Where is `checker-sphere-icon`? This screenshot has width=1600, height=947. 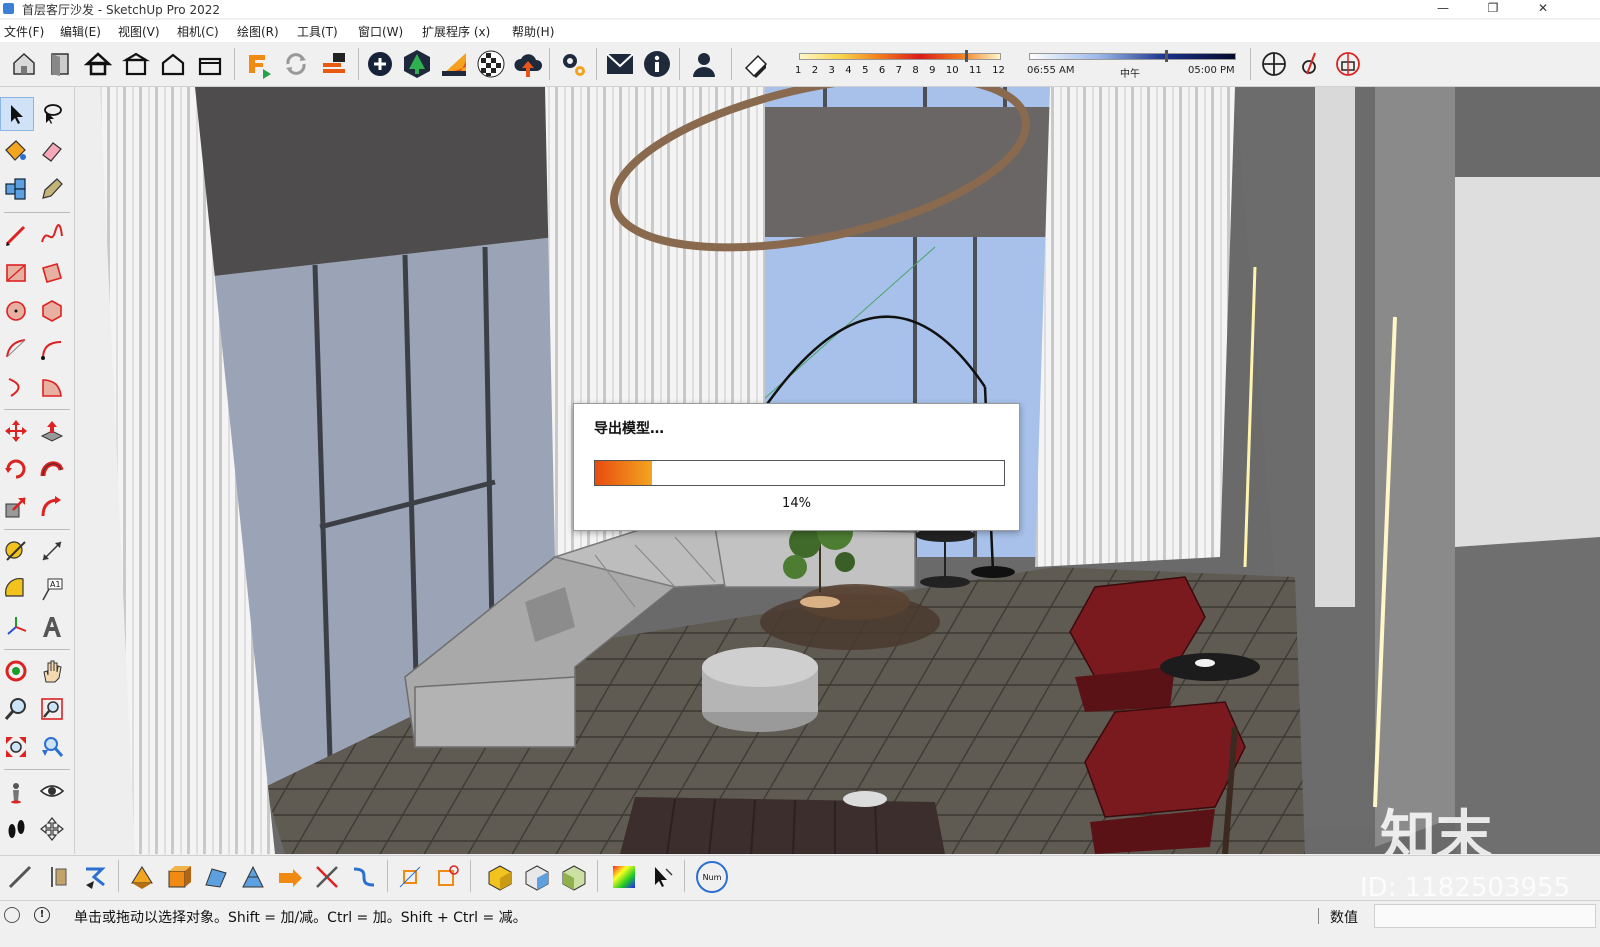
checker-sphere-icon is located at coordinates (491, 64).